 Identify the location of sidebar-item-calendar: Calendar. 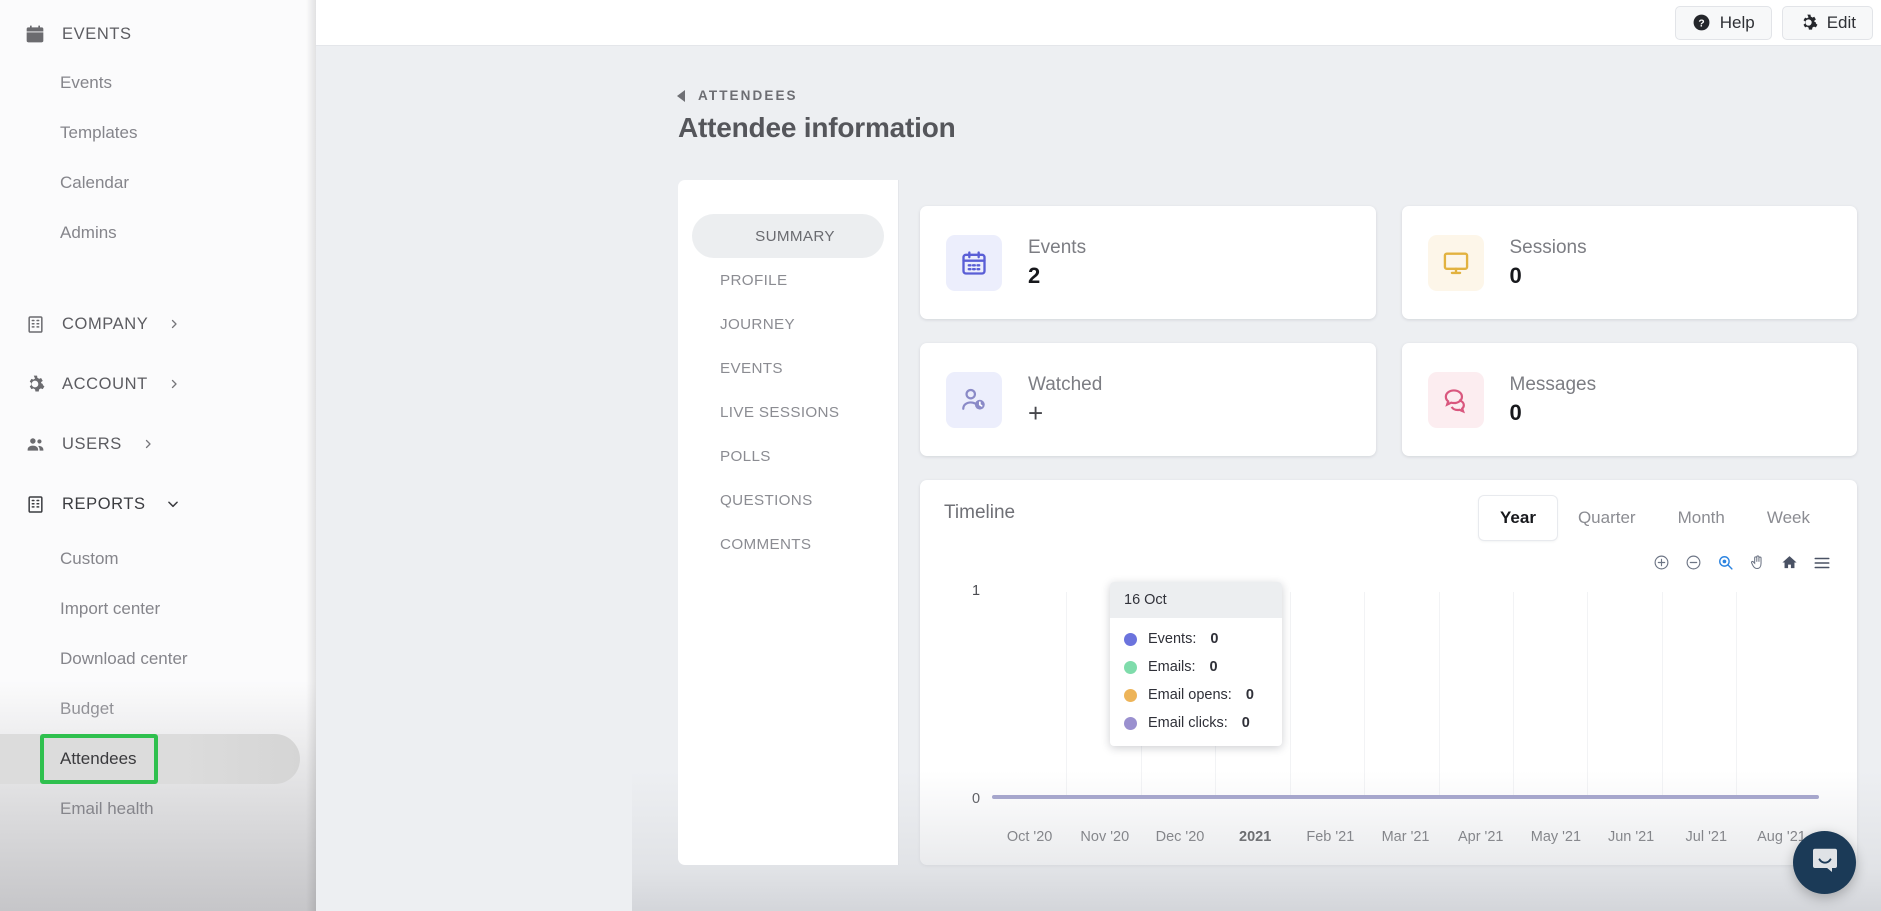
(158, 183).